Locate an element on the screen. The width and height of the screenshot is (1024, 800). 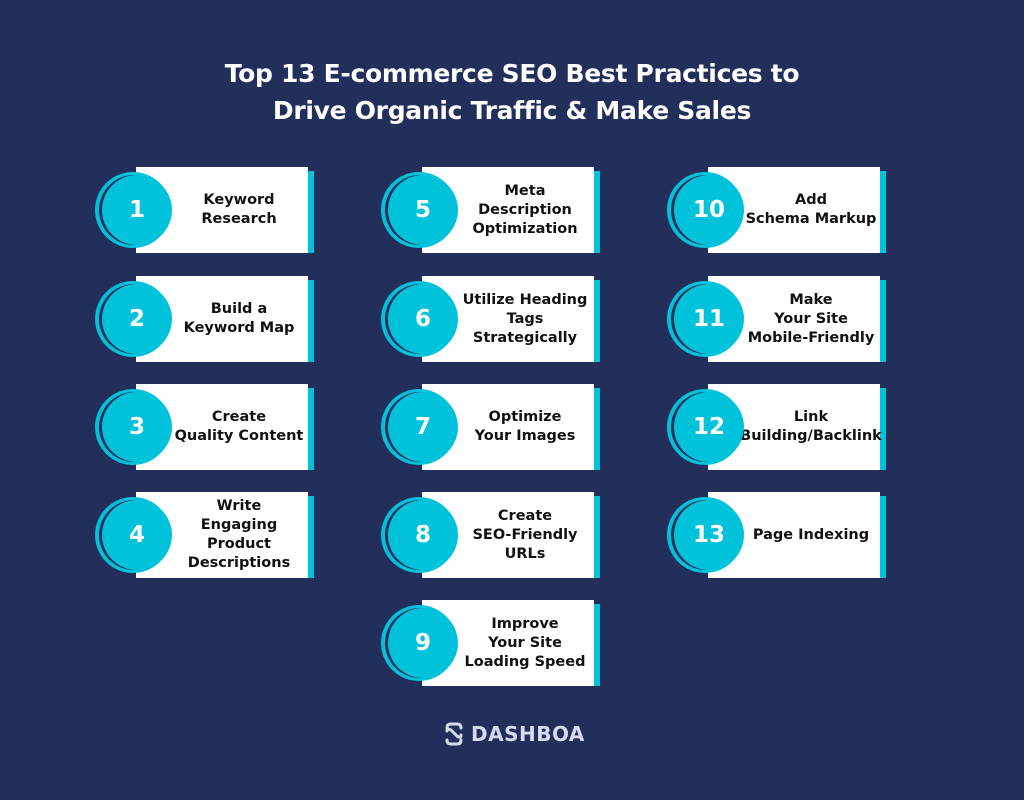
dashboa-logo-icon is located at coordinates (454, 734).